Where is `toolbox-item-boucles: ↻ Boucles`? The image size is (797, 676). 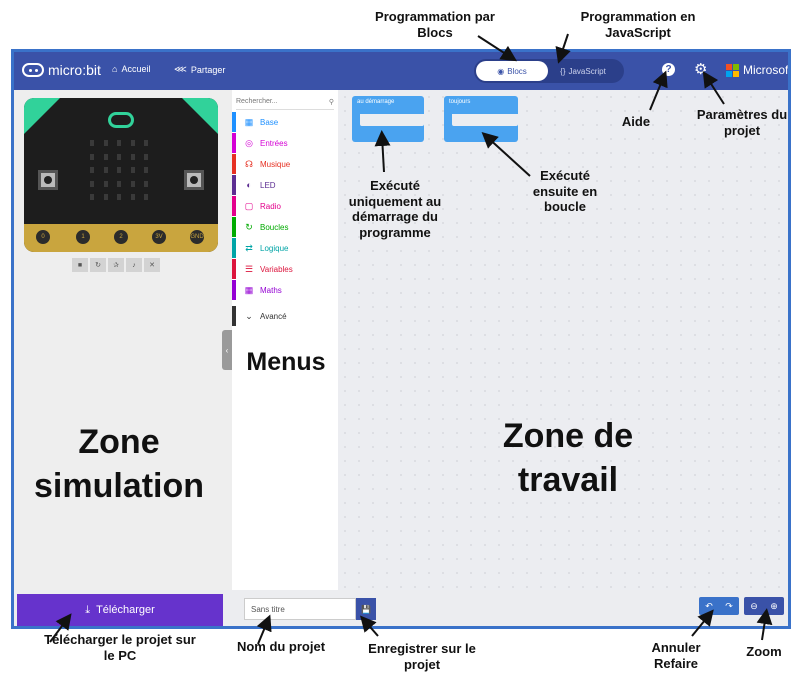
toolbox-item-boucles: ↻ Boucles is located at coordinates (285, 227).